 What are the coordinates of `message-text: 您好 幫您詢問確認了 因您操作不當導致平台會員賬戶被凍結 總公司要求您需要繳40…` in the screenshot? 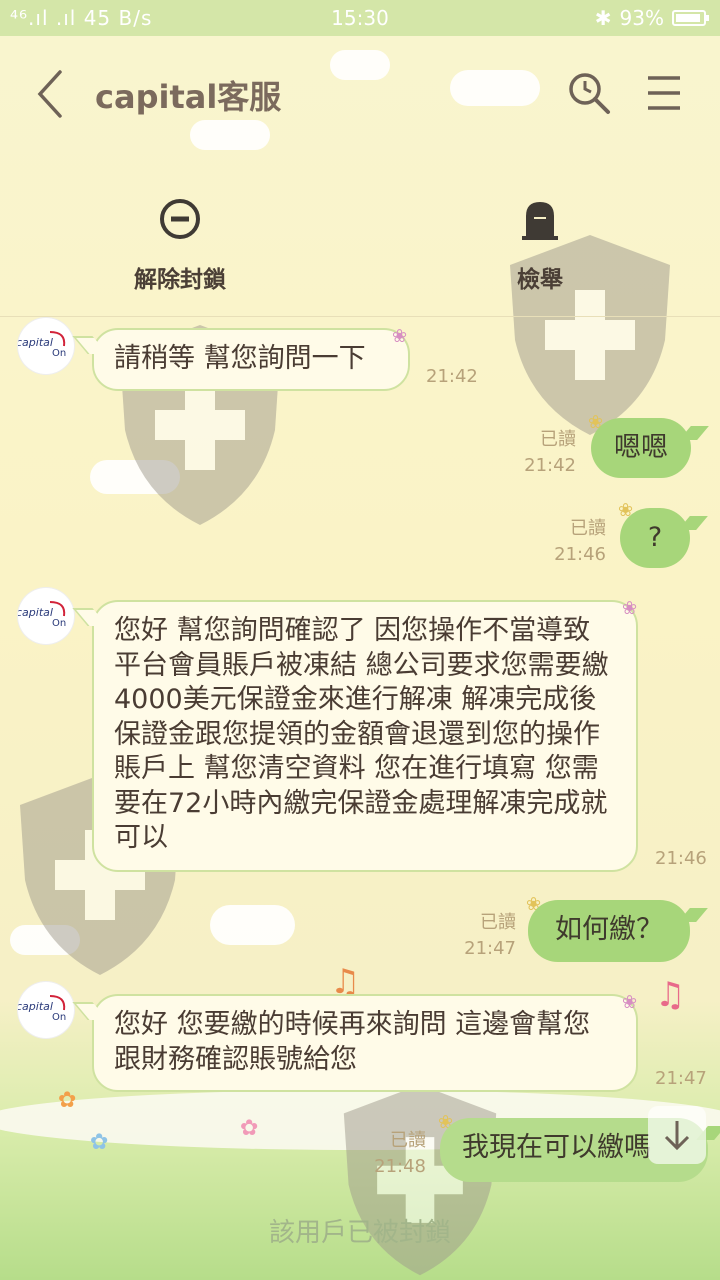 It's located at (361, 734).